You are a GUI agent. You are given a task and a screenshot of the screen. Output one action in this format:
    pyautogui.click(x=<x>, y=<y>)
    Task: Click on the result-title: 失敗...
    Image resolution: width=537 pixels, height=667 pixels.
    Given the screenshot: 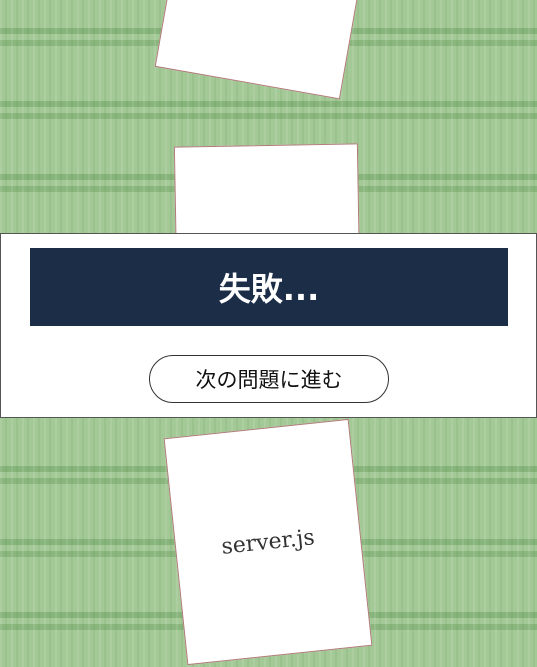 What is the action you would take?
    pyautogui.click(x=269, y=289)
    